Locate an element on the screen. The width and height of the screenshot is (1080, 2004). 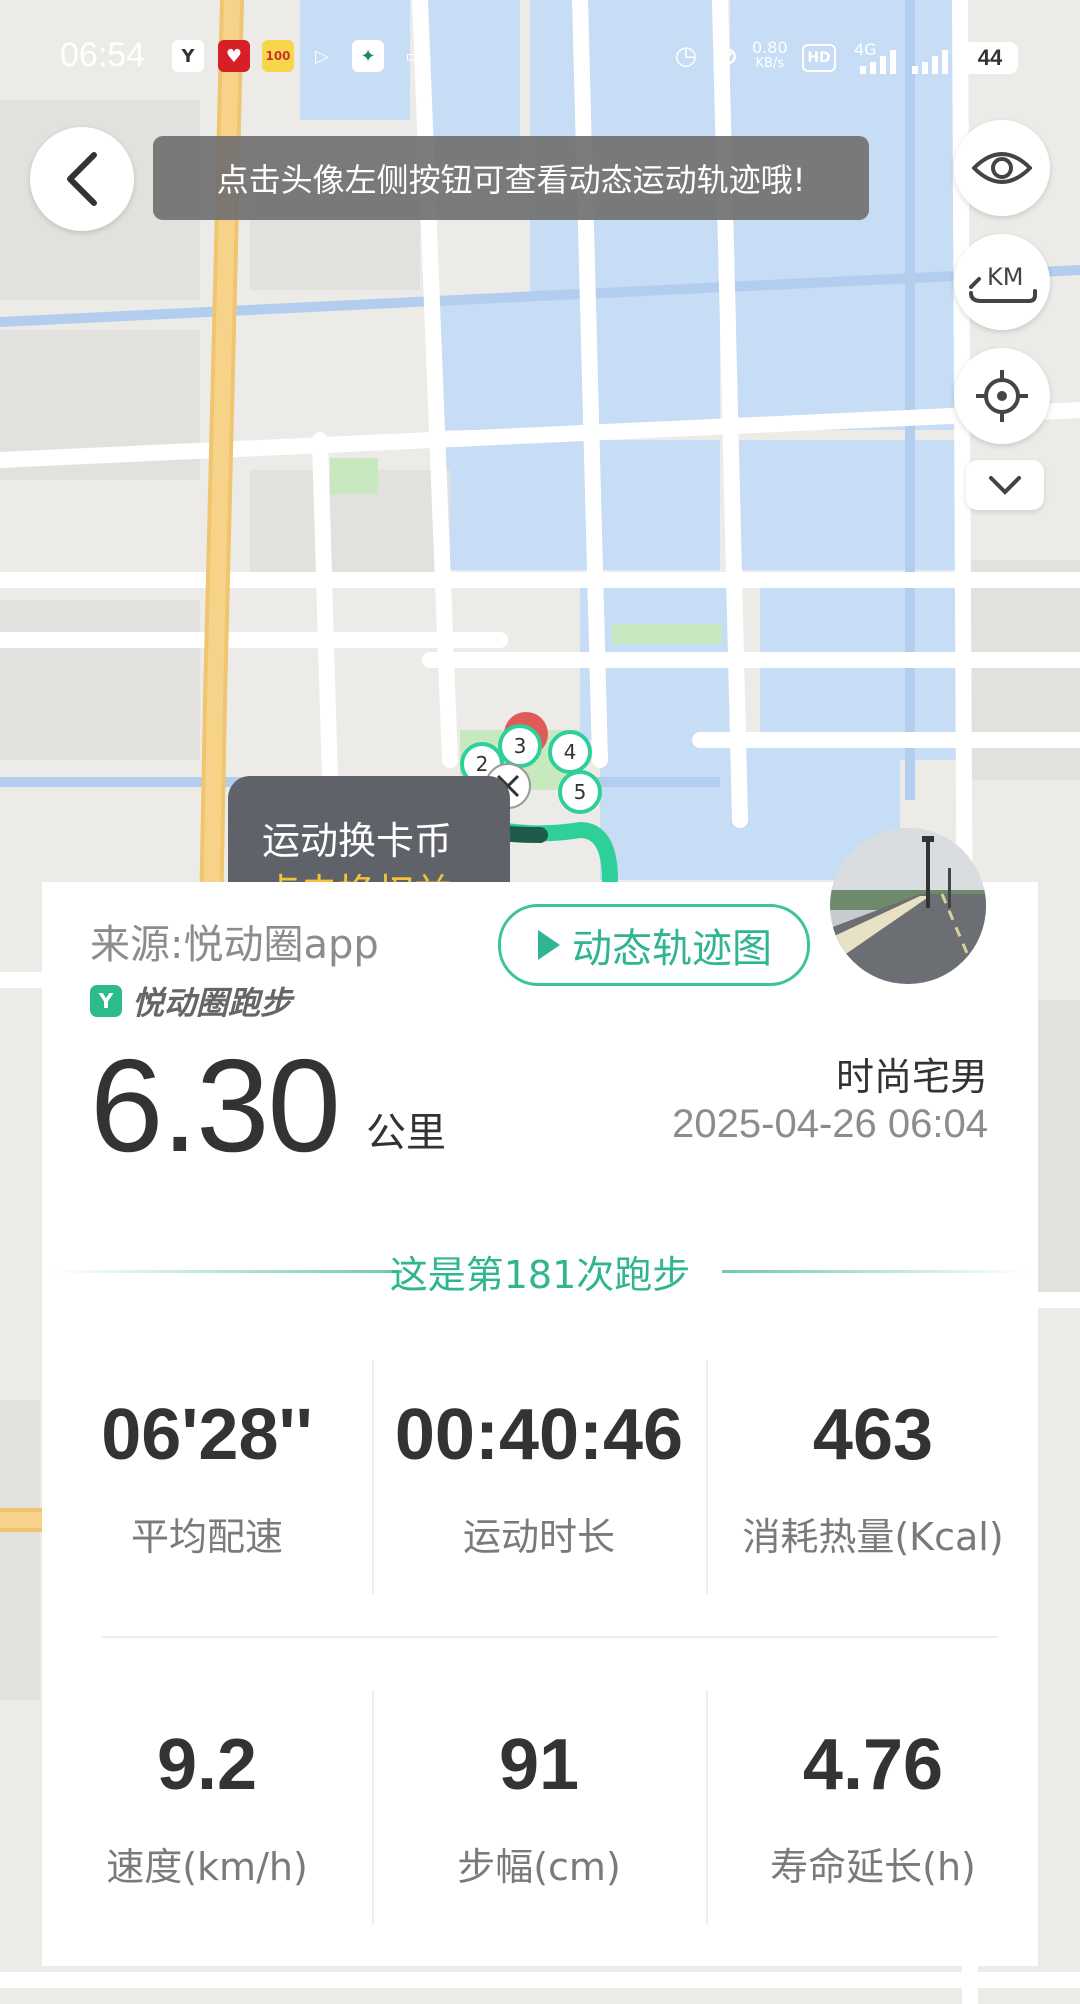
app-notification-icon: ✦ is located at coordinates (368, 56).